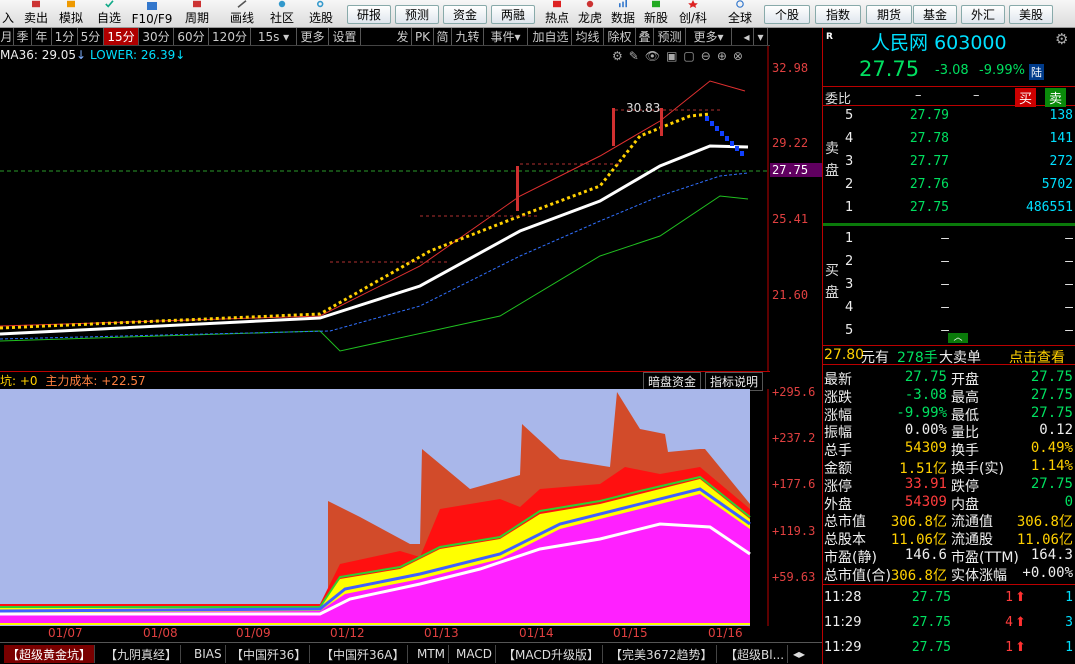  I want to click on tab-settings: 设置, so click(345, 36).